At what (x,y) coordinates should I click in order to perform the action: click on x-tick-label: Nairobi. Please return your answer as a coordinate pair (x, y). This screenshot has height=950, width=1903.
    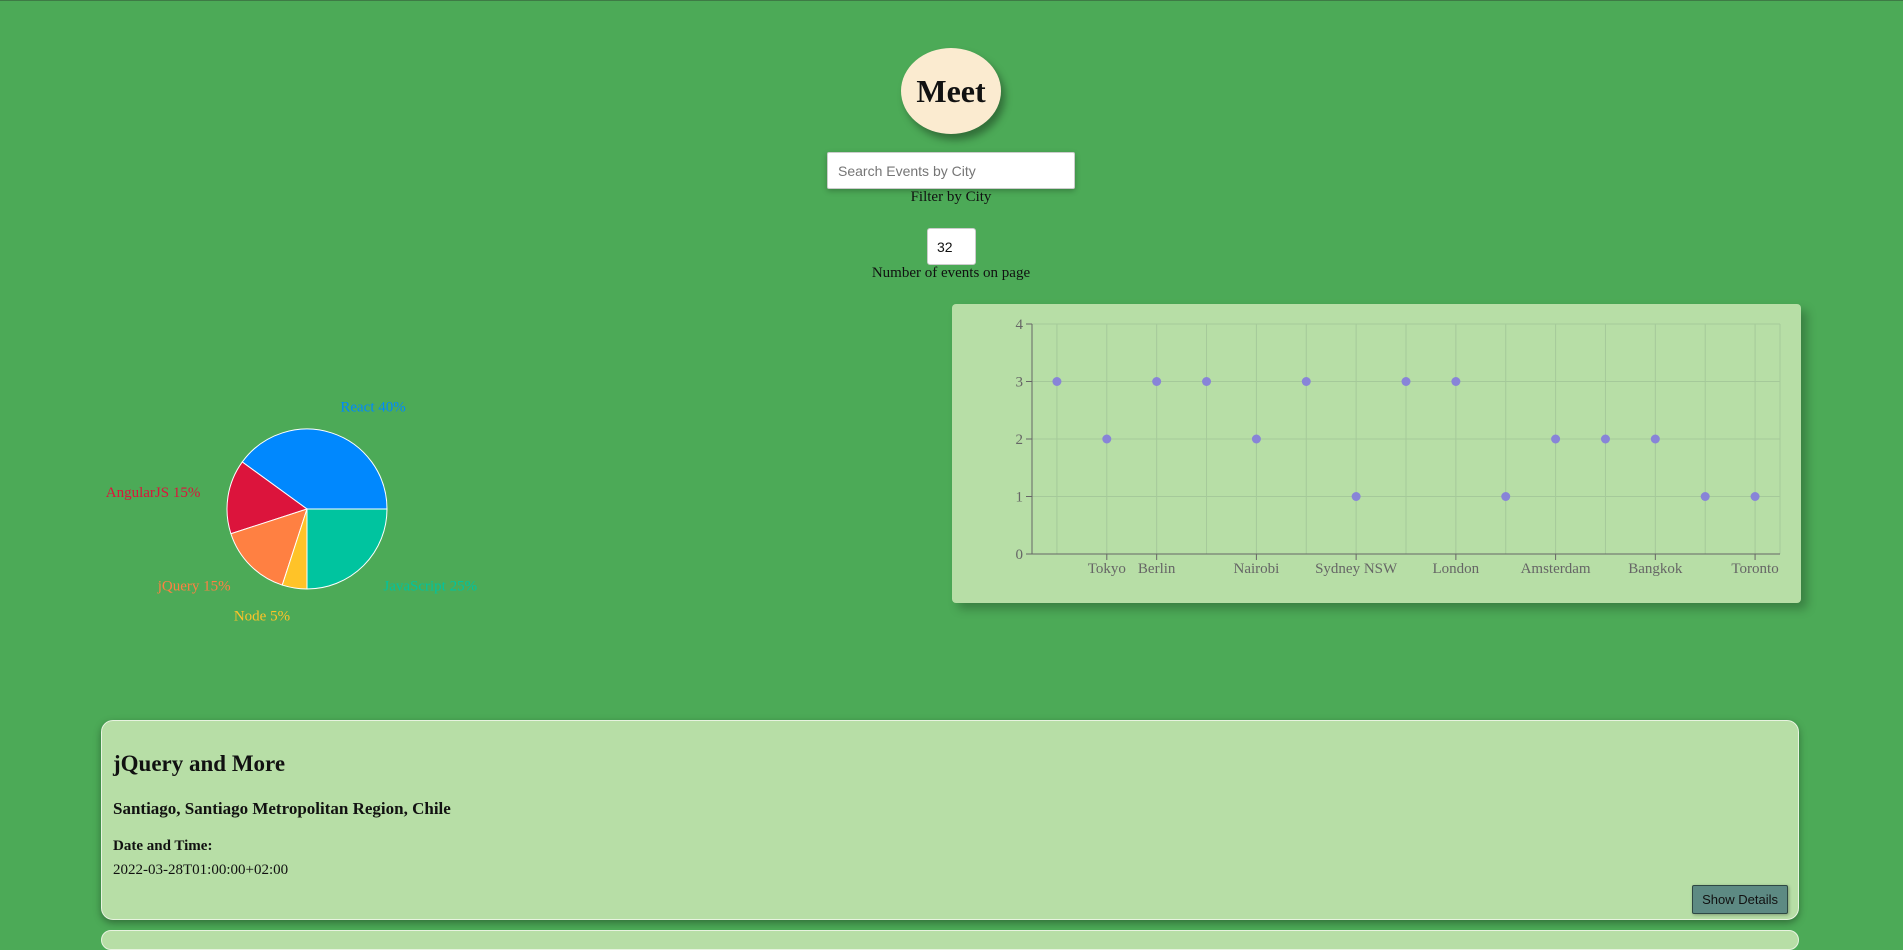
    Looking at the image, I should click on (1256, 569).